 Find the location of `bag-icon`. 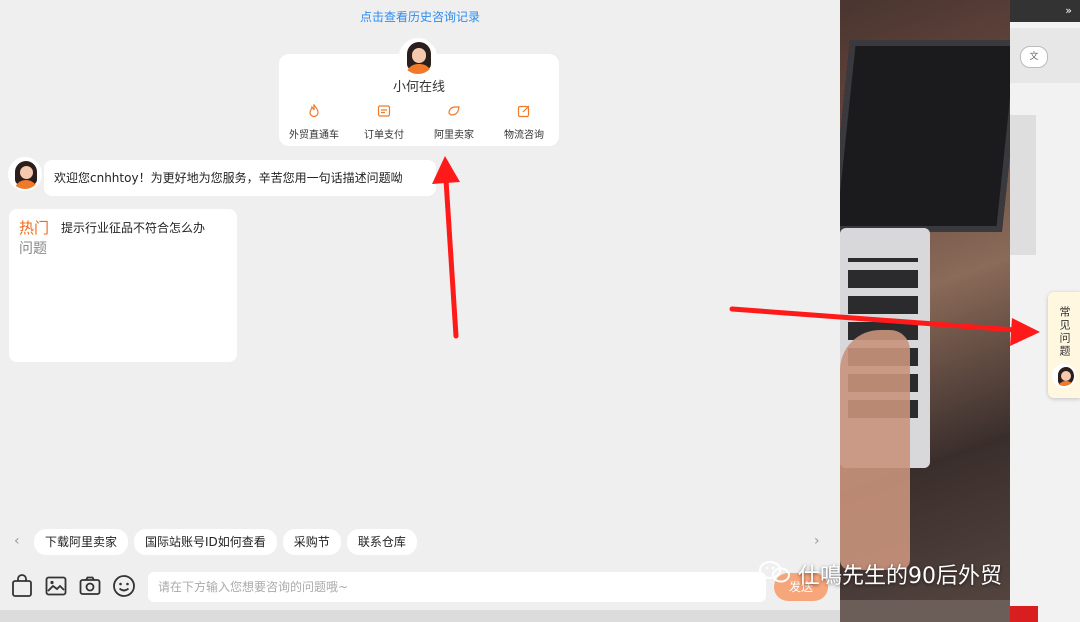

bag-icon is located at coordinates (22, 586).